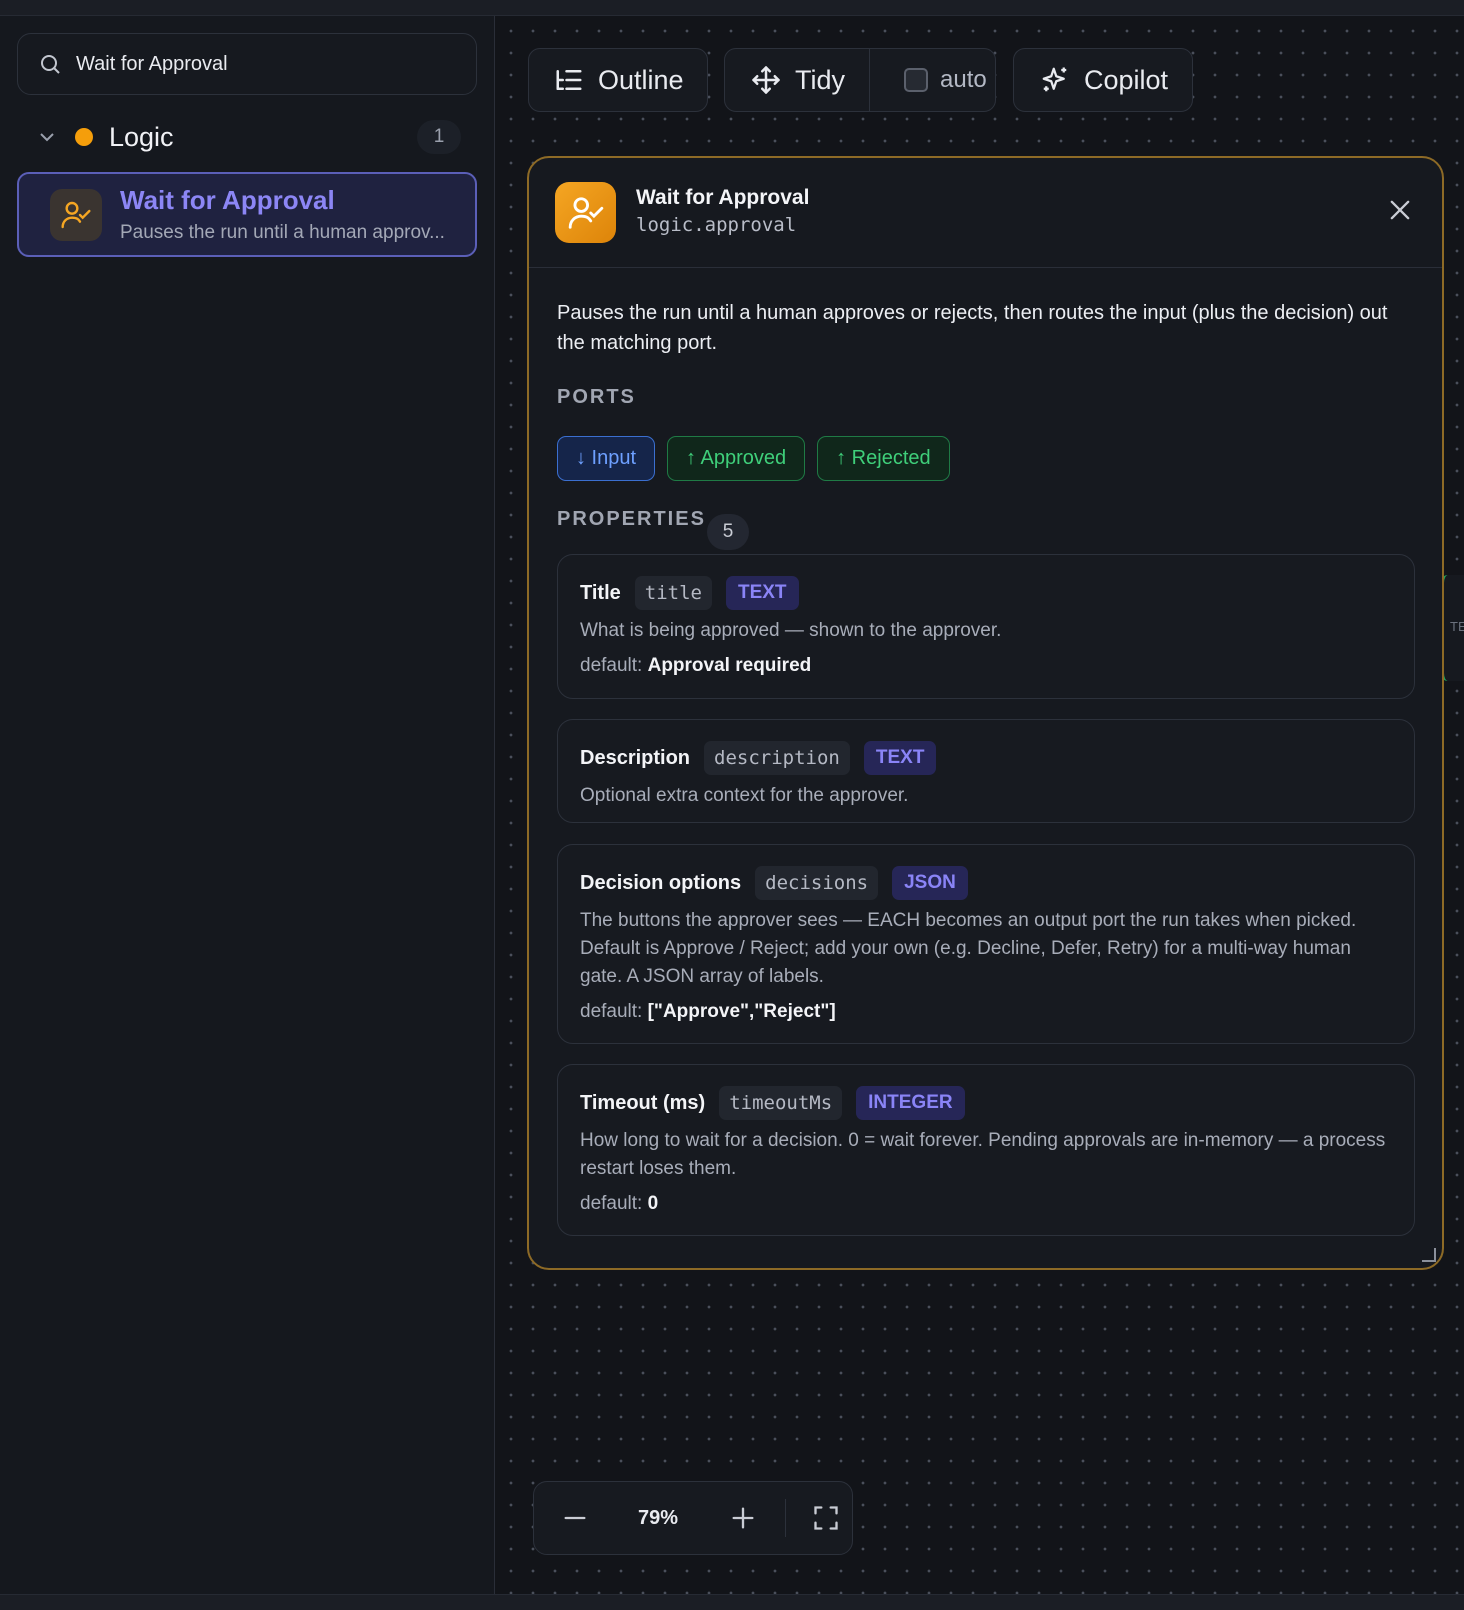  I want to click on default-value: 0, so click(653, 1203).